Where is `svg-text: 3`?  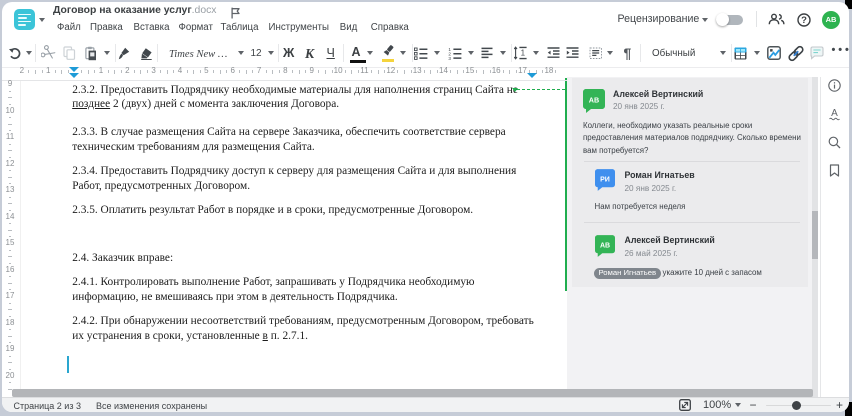 svg-text: 3 is located at coordinates (449, 58).